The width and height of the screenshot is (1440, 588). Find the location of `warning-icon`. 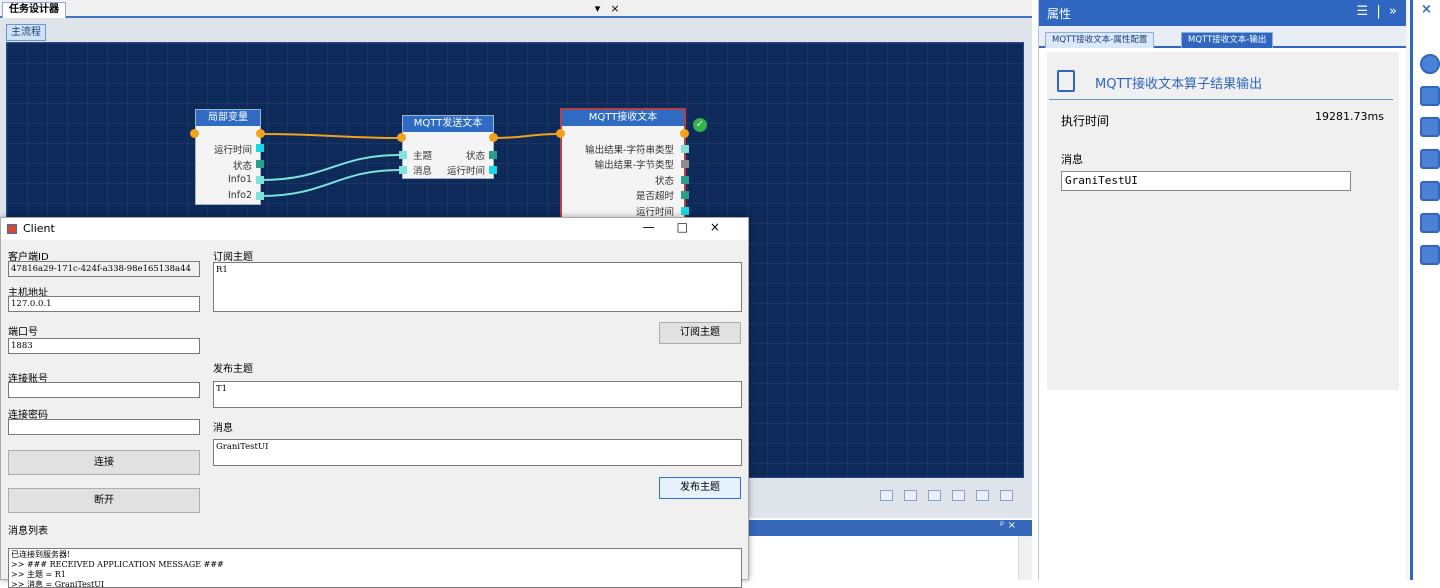

warning-icon is located at coordinates (1430, 223).